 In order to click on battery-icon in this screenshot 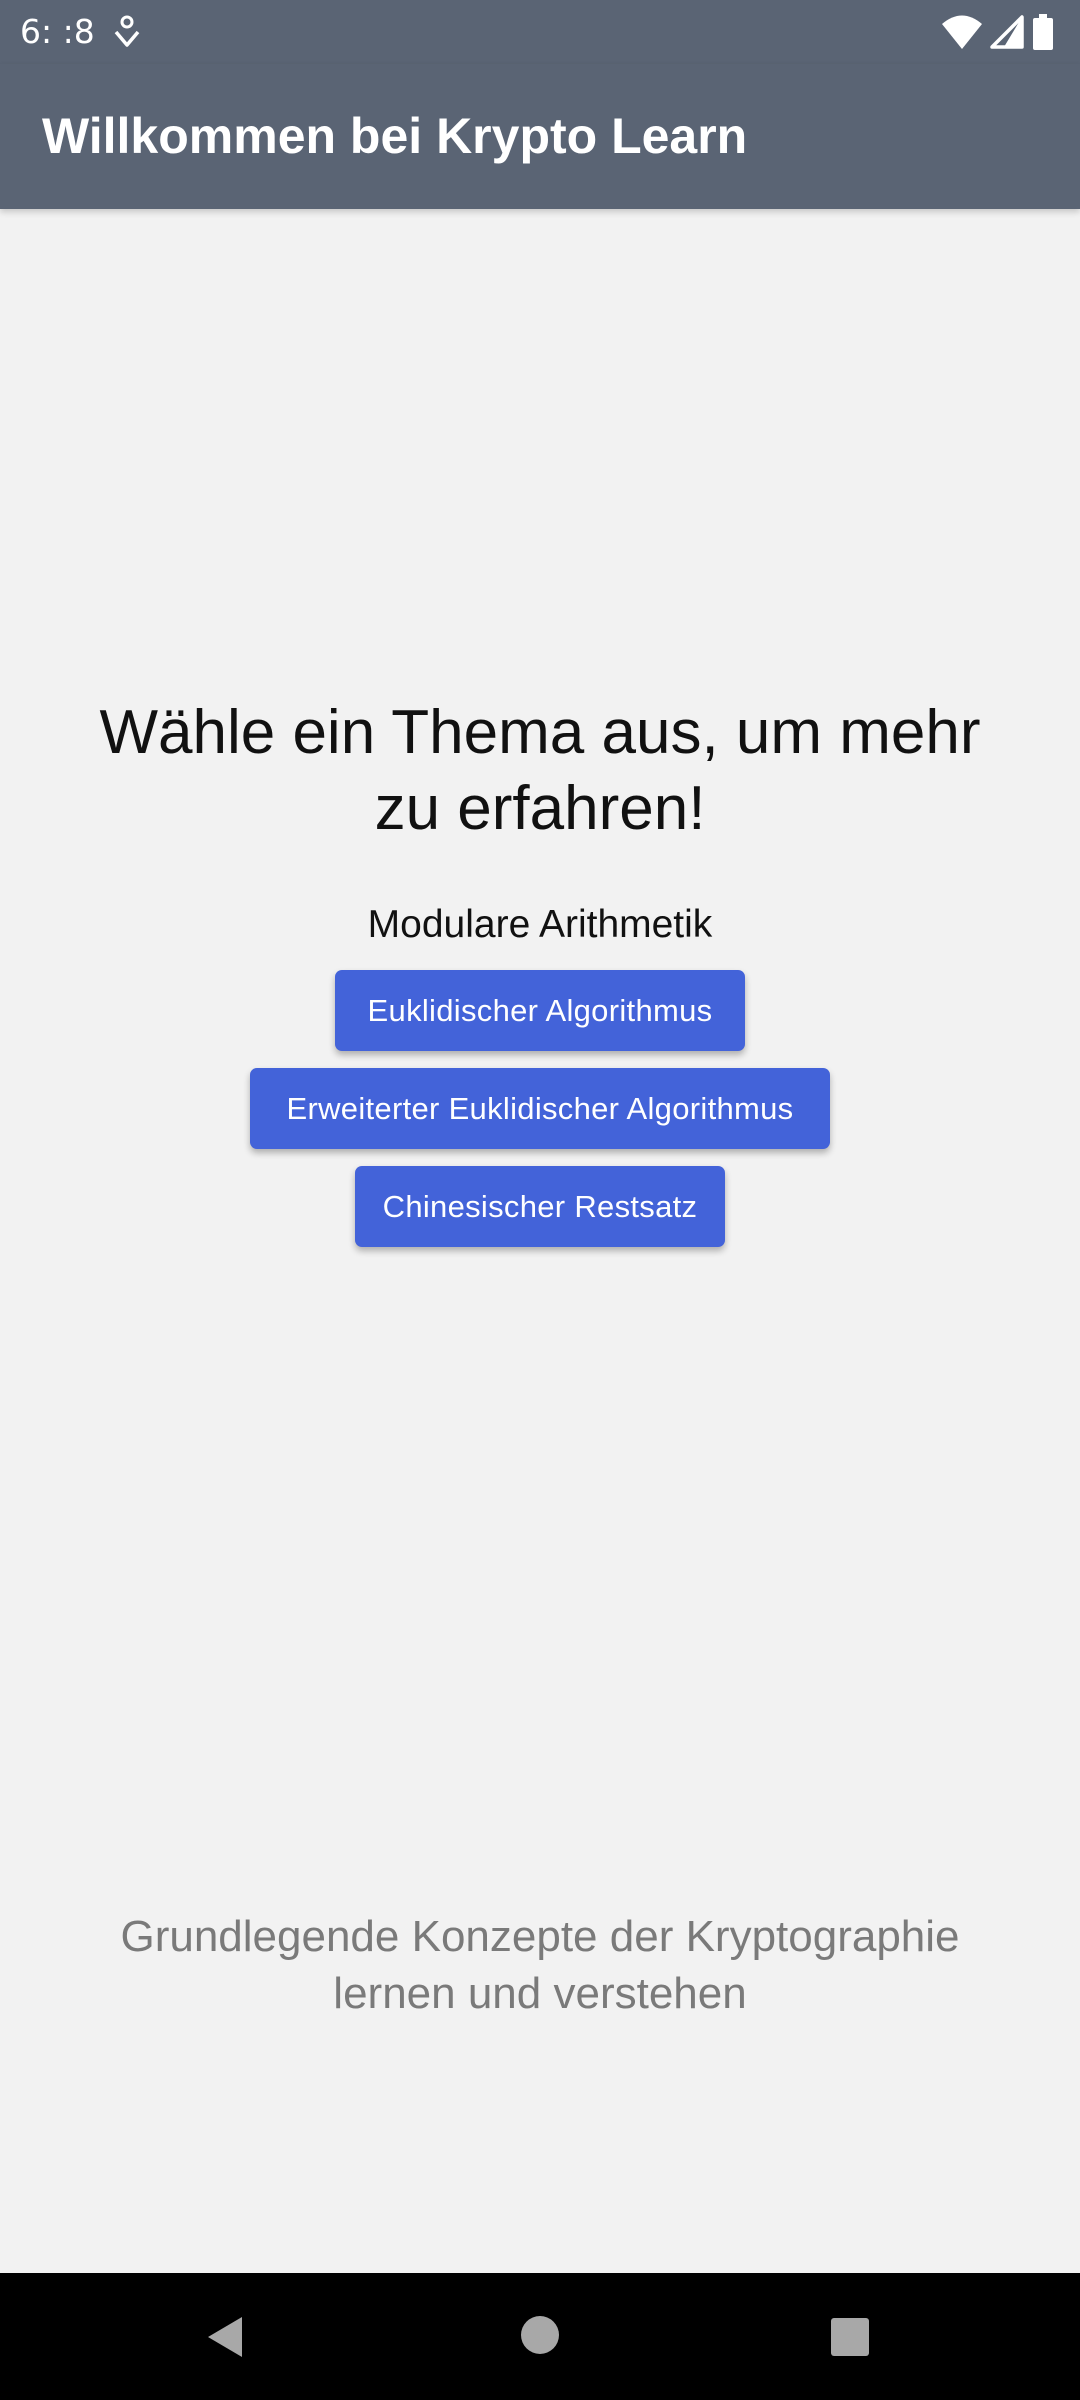, I will do `click(1043, 32)`.